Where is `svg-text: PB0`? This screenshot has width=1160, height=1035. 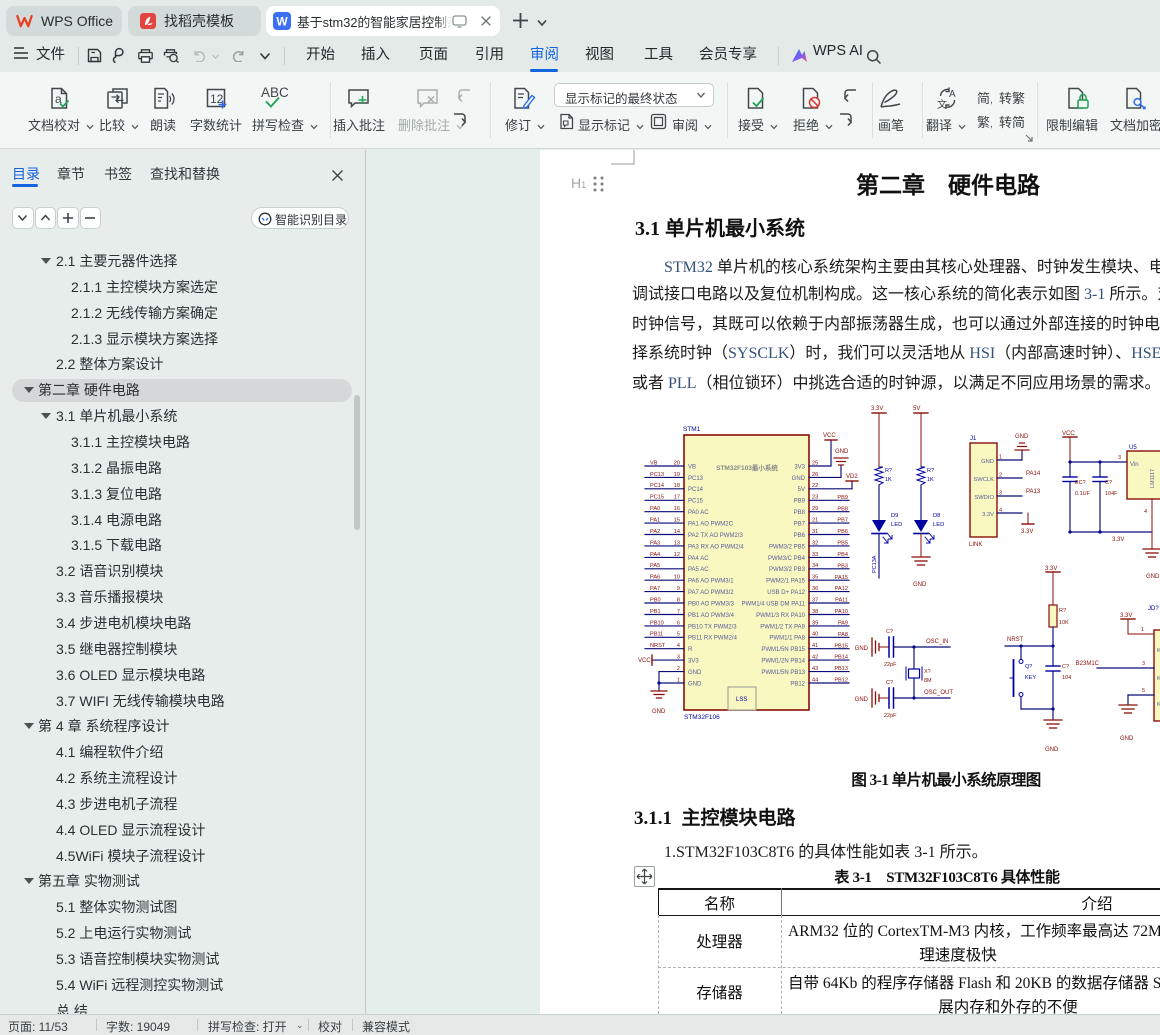 svg-text: PB0 is located at coordinates (655, 600).